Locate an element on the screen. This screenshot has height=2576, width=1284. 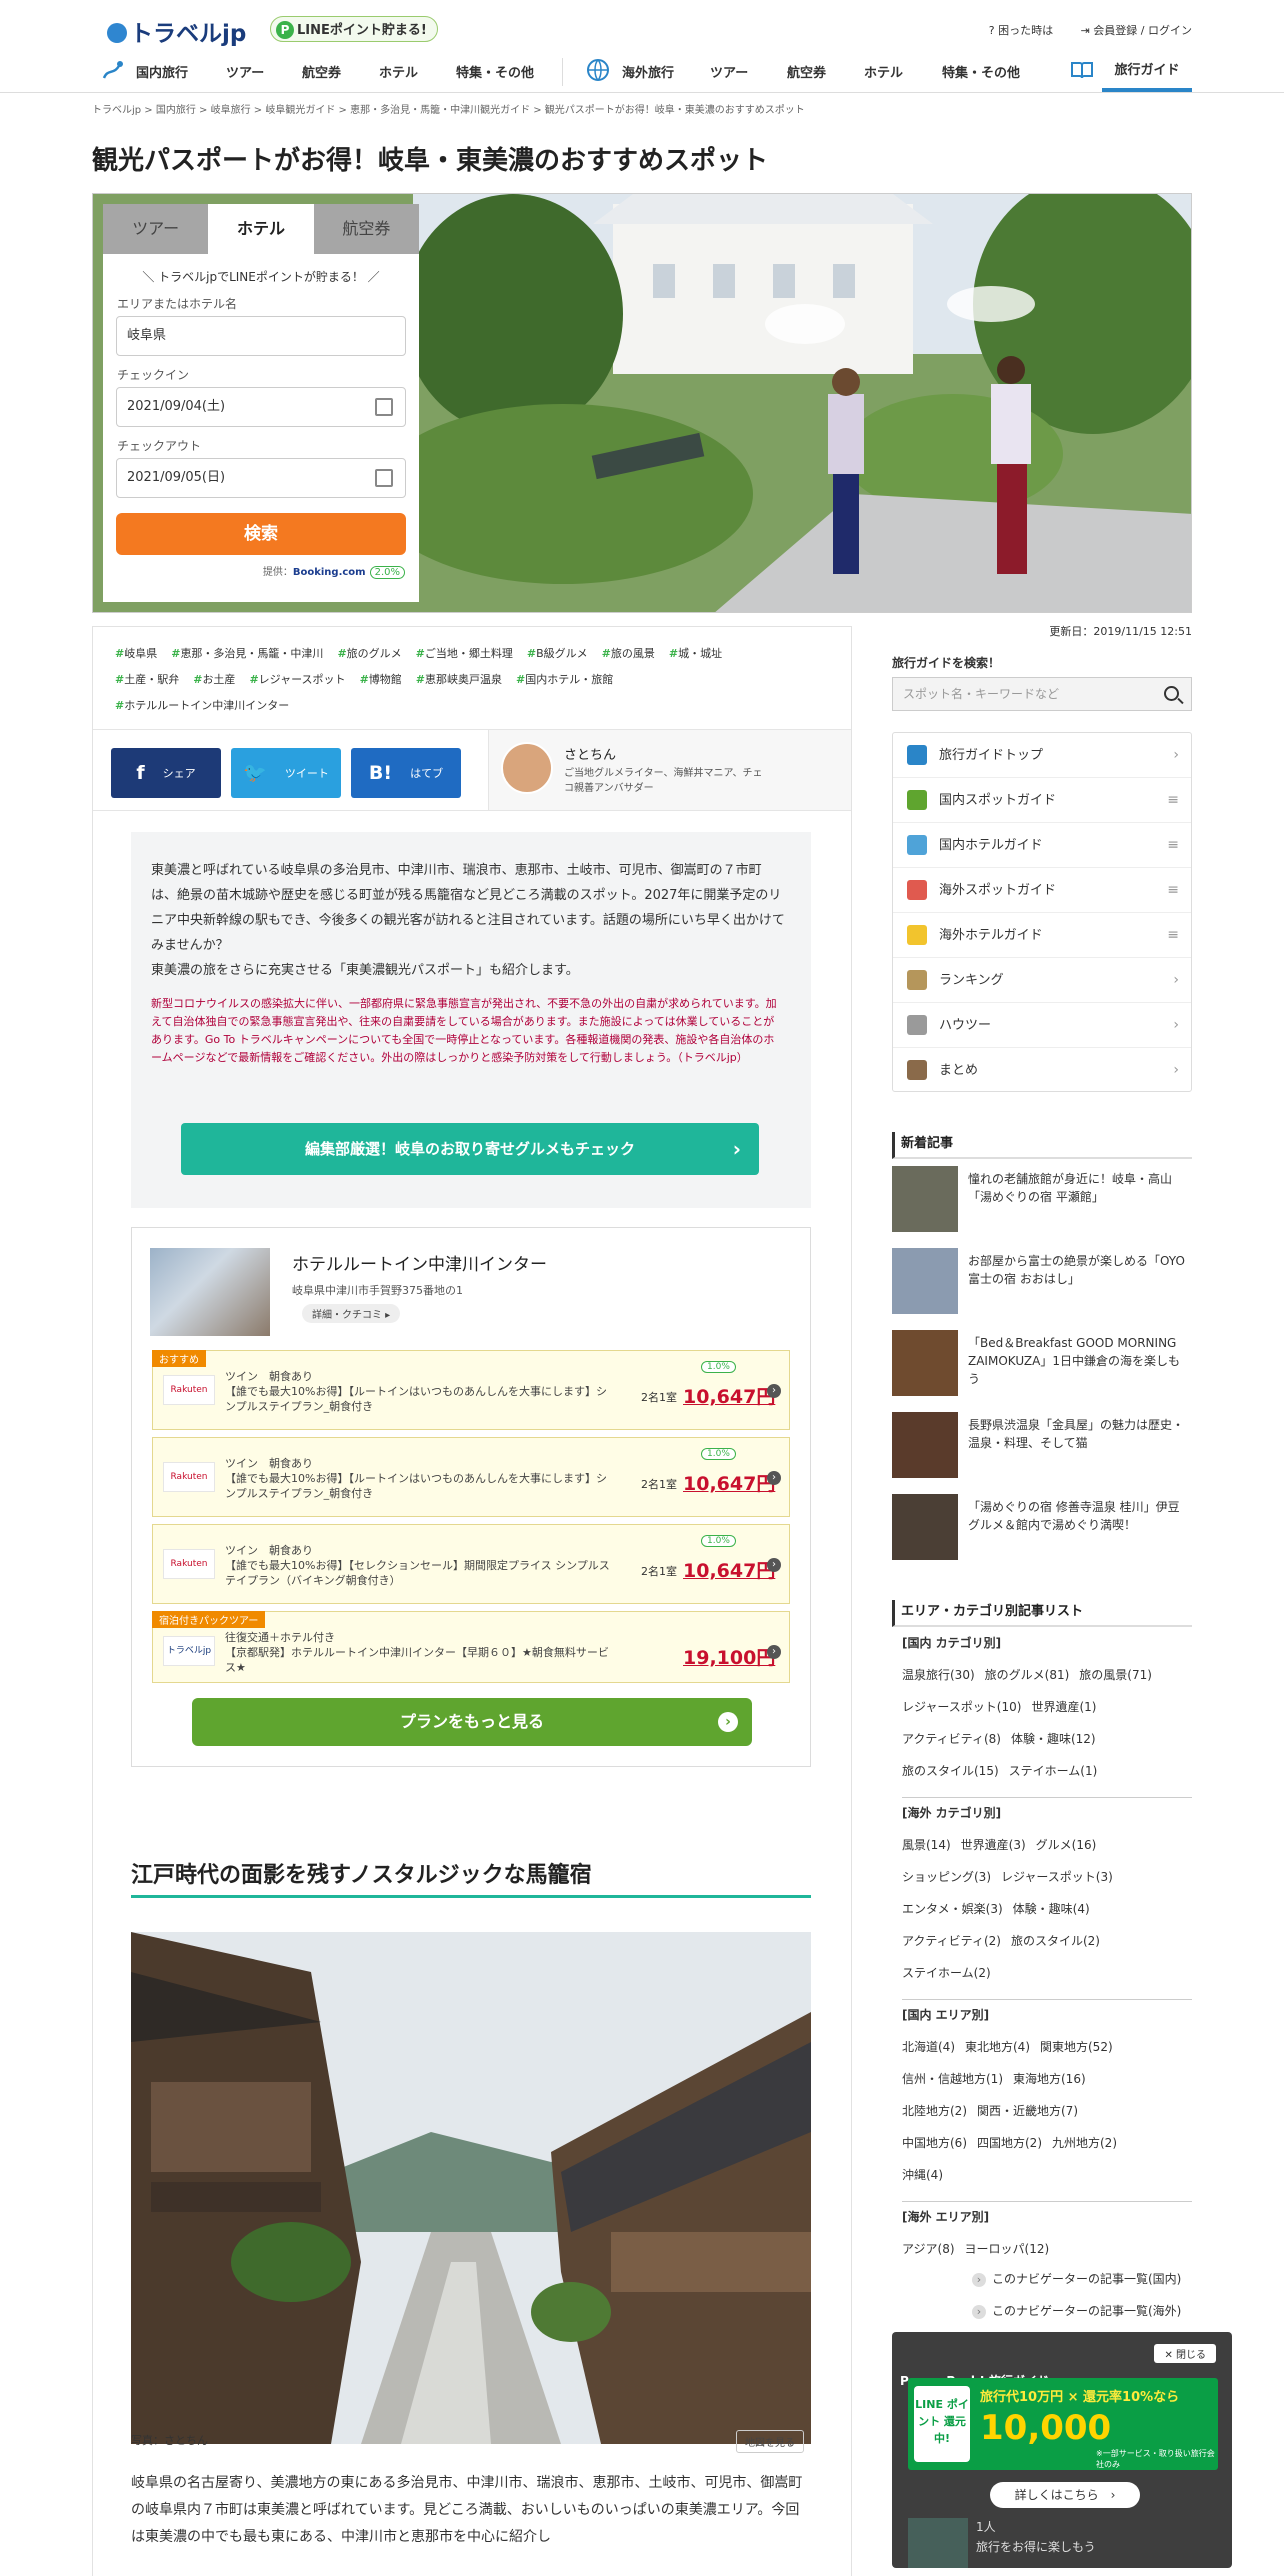
category-link: 体験・趣味(12) is located at coordinates (1053, 1739).